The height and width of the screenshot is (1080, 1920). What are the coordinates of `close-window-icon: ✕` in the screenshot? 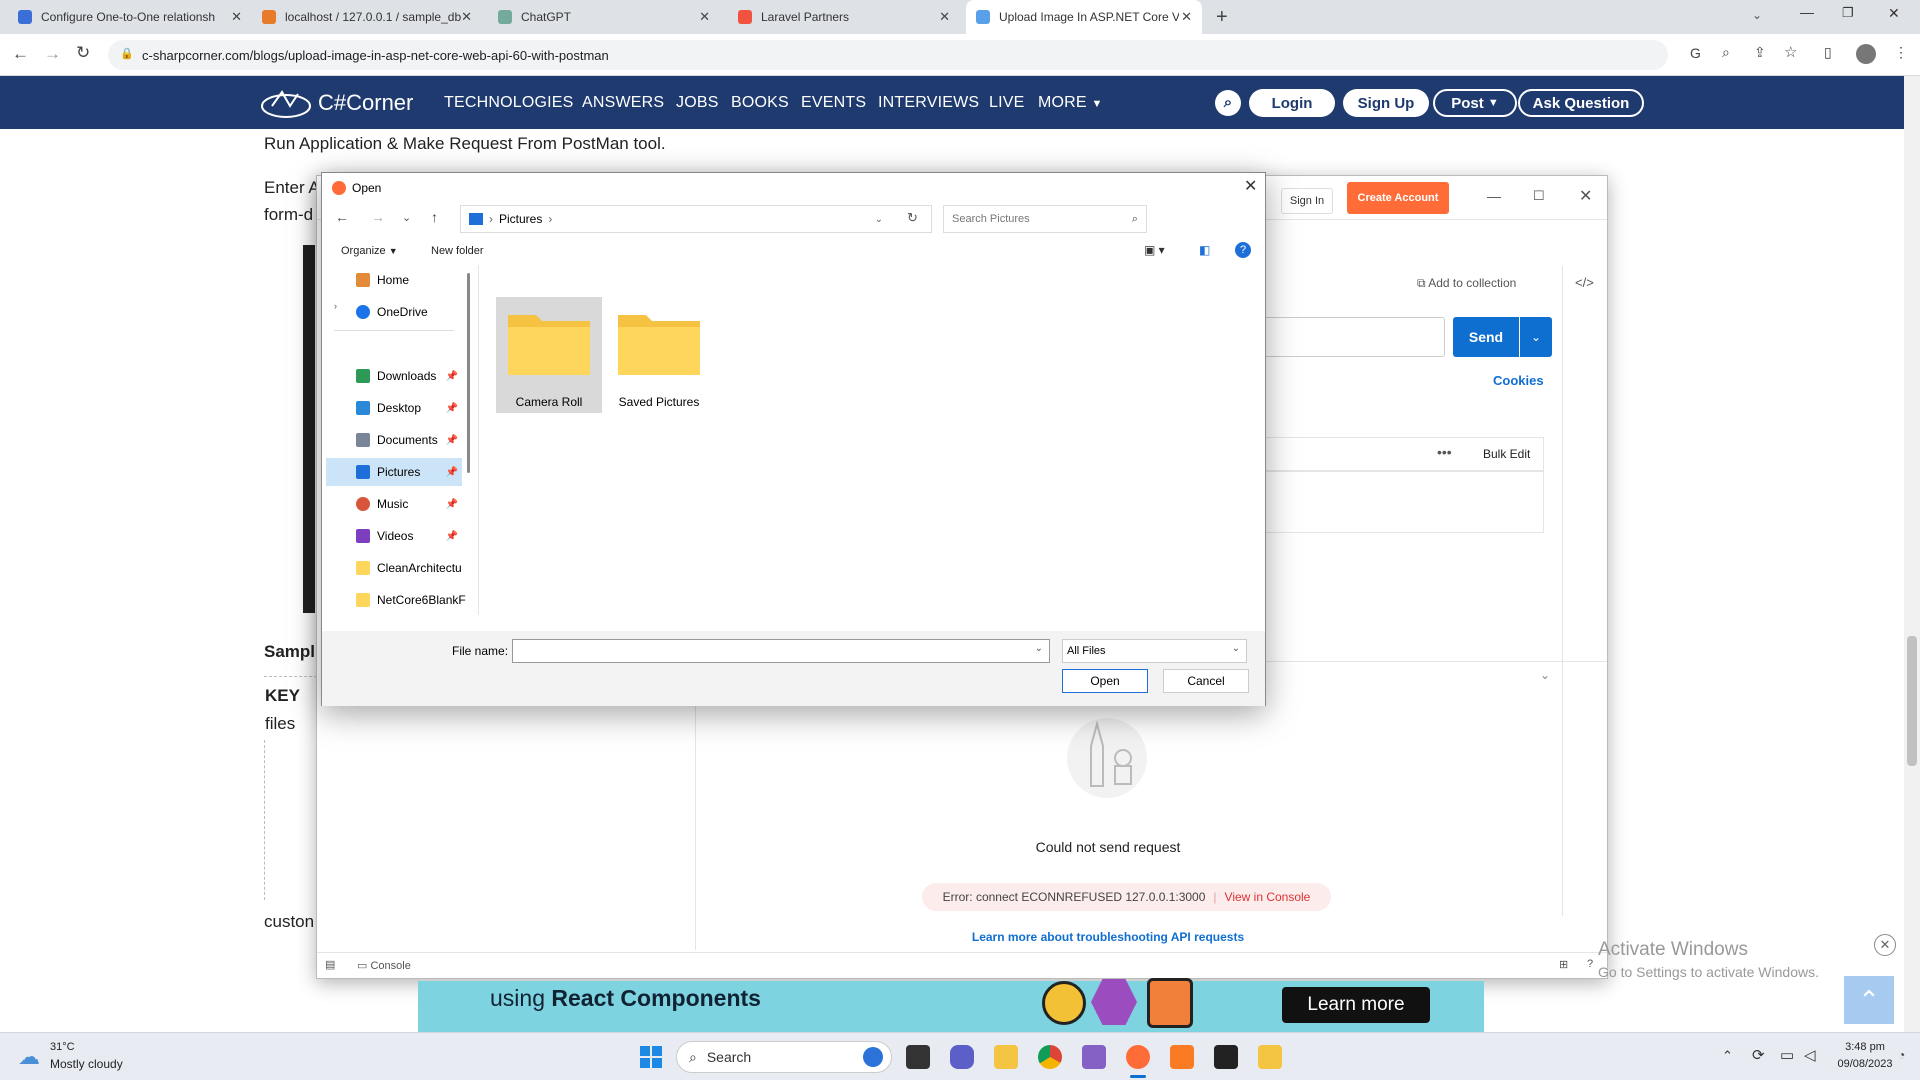 It's located at (1894, 13).